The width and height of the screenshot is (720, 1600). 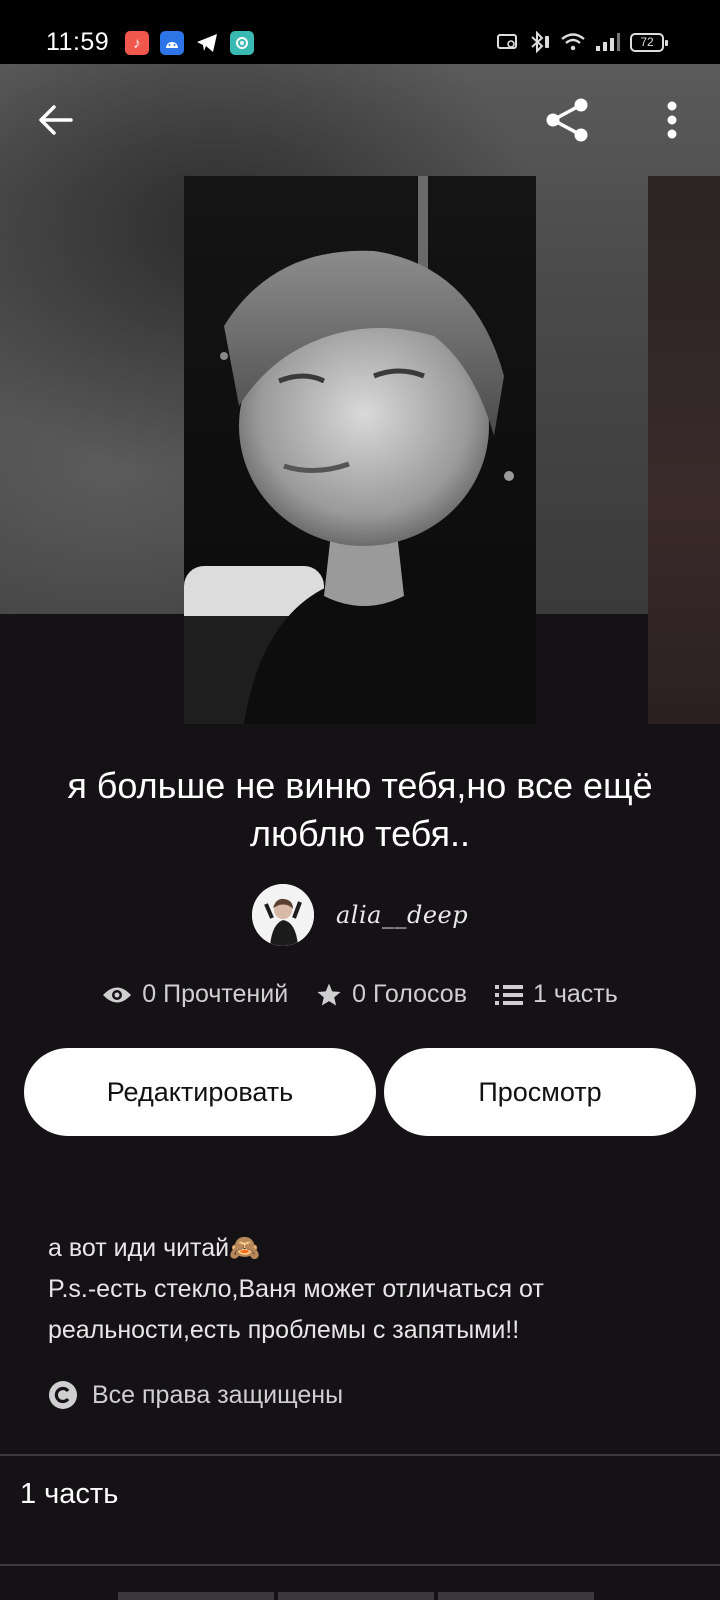 I want to click on arrow-left-icon, so click(x=56, y=120).